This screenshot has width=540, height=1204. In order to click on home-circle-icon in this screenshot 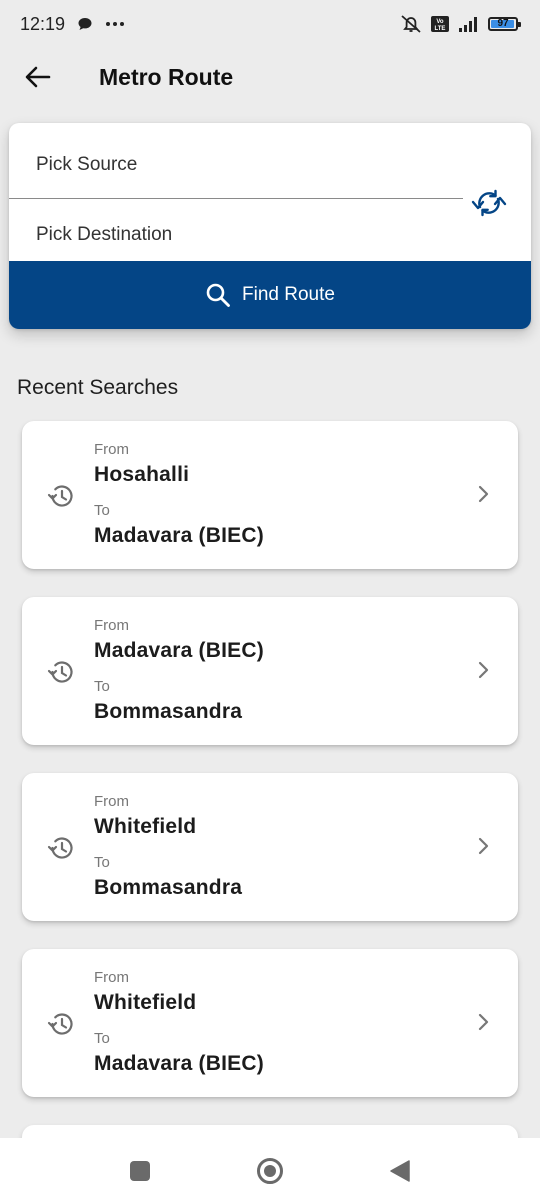, I will do `click(270, 1171)`.